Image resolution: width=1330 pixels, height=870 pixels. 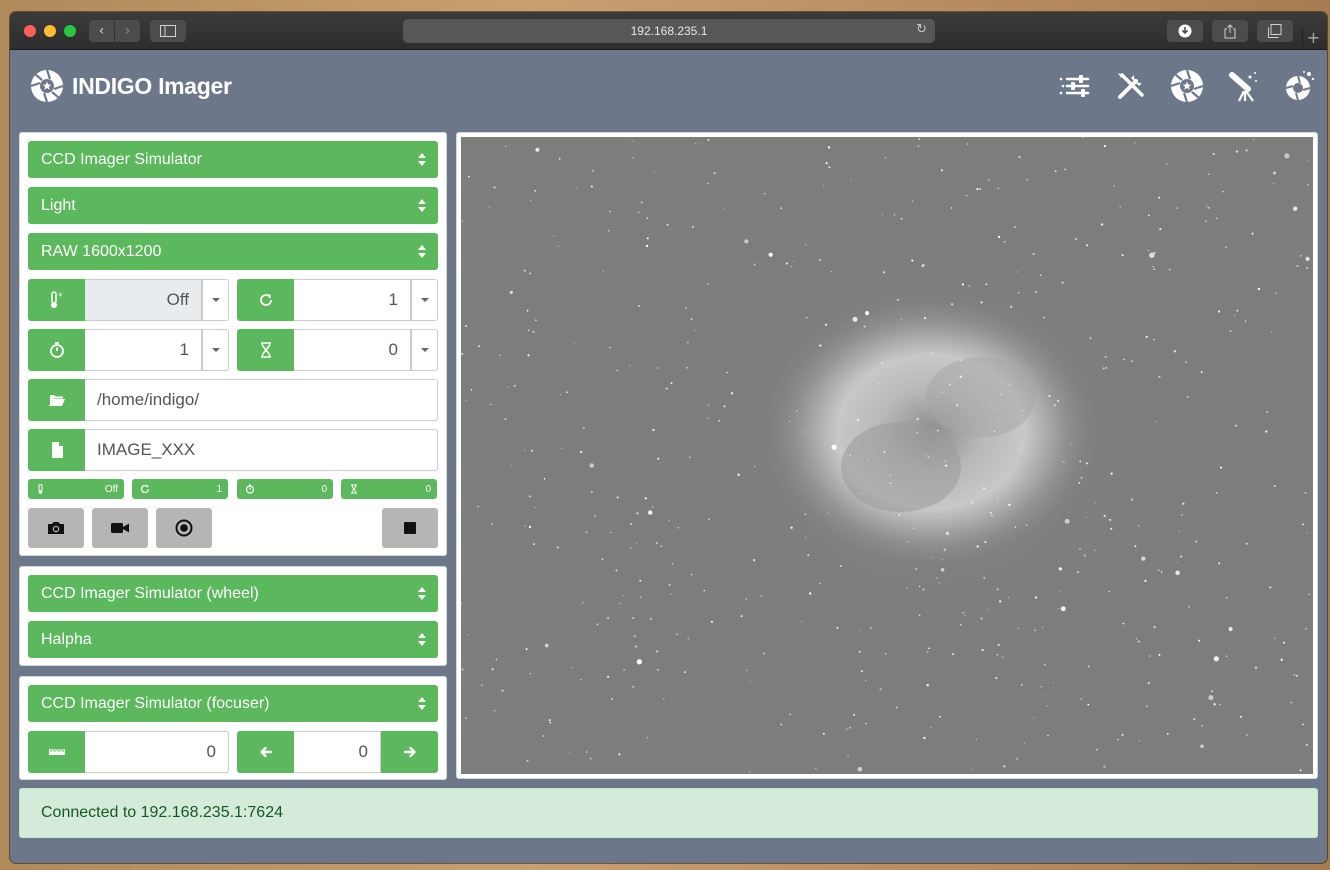 What do you see at coordinates (70, 31) in the screenshot?
I see `zoom-window-button` at bounding box center [70, 31].